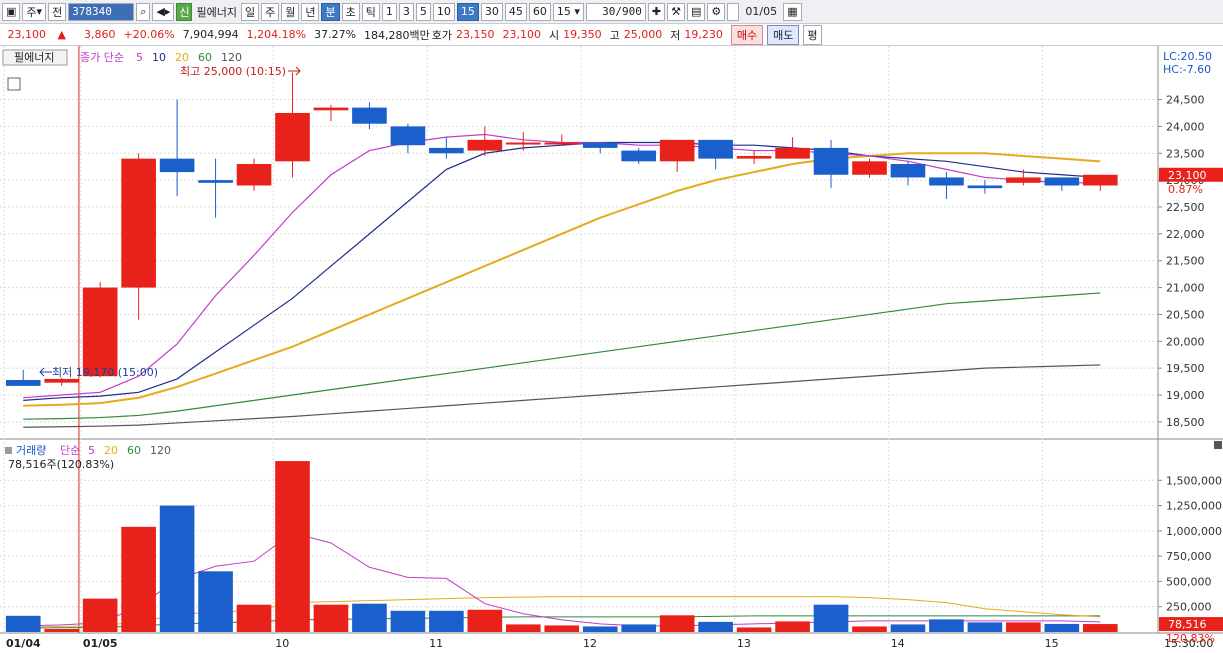 The height and width of the screenshot is (653, 1223). I want to click on price-tick-label: 19,000, so click(1185, 395).